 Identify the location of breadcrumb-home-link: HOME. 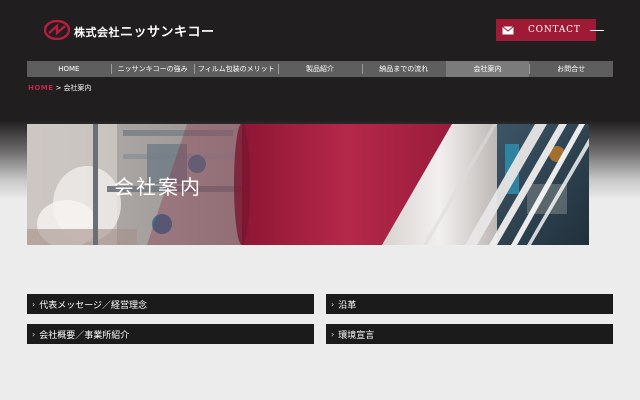
(41, 88).